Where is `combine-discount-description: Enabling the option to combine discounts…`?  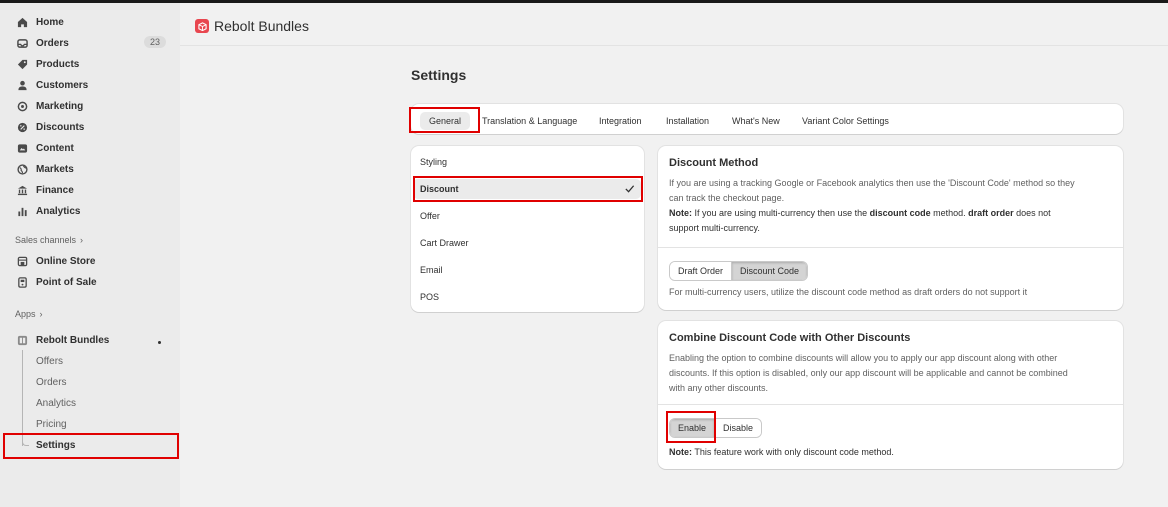
combine-discount-description: Enabling the option to combine discounts… is located at coordinates (868, 373).